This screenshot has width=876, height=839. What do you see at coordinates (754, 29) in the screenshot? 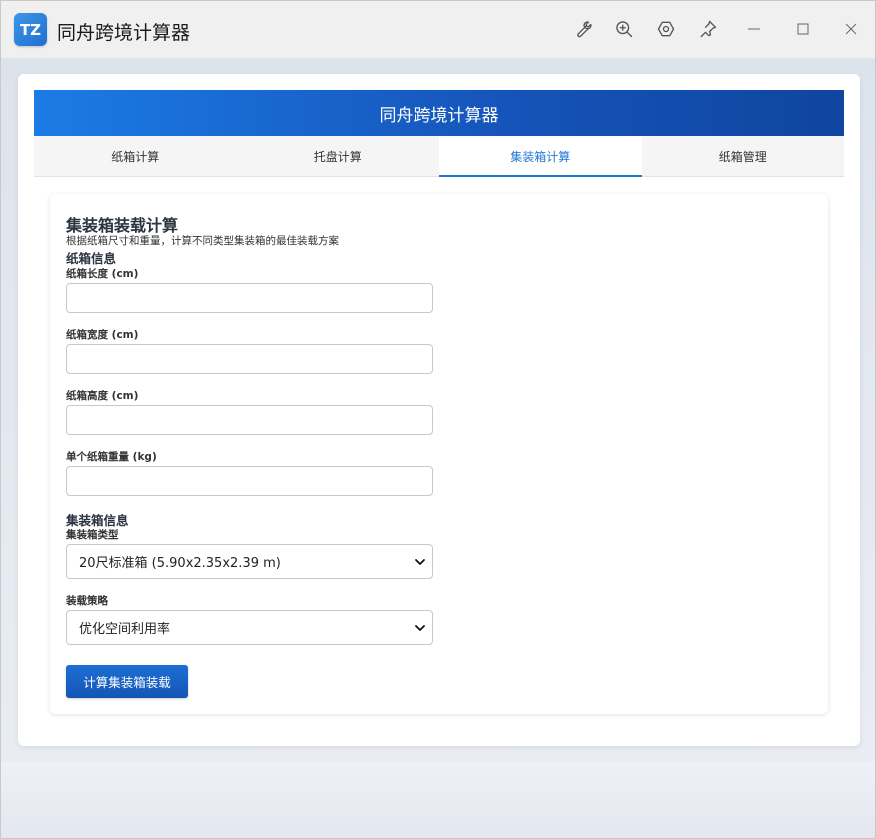
I see `minimize-icon` at bounding box center [754, 29].